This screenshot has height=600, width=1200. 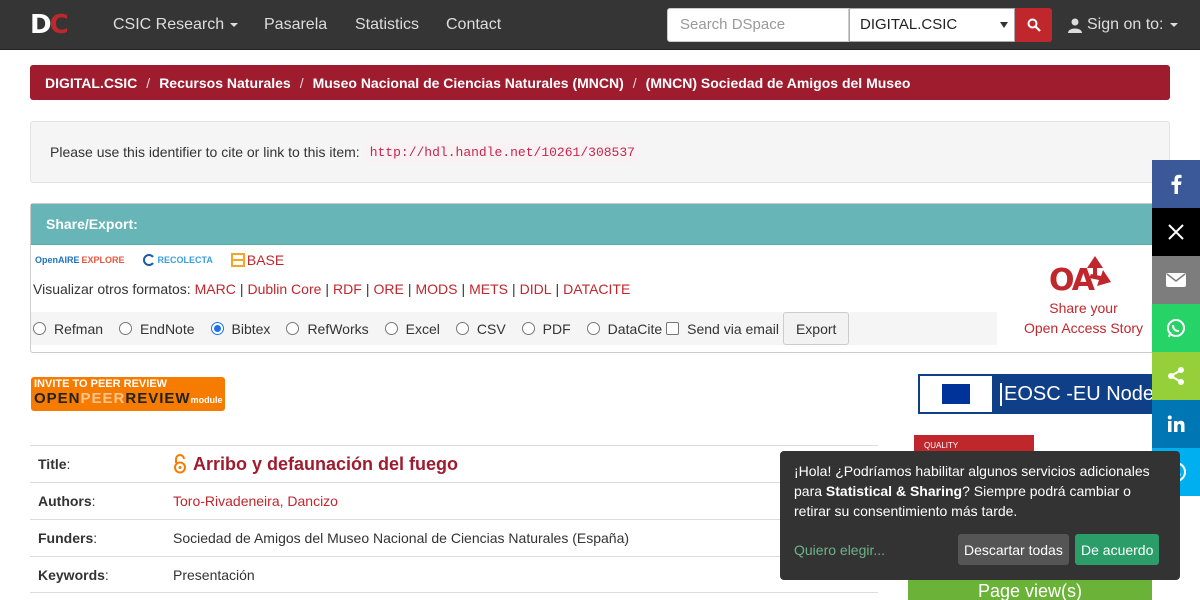 I want to click on open-lock-icon, so click(x=180, y=464).